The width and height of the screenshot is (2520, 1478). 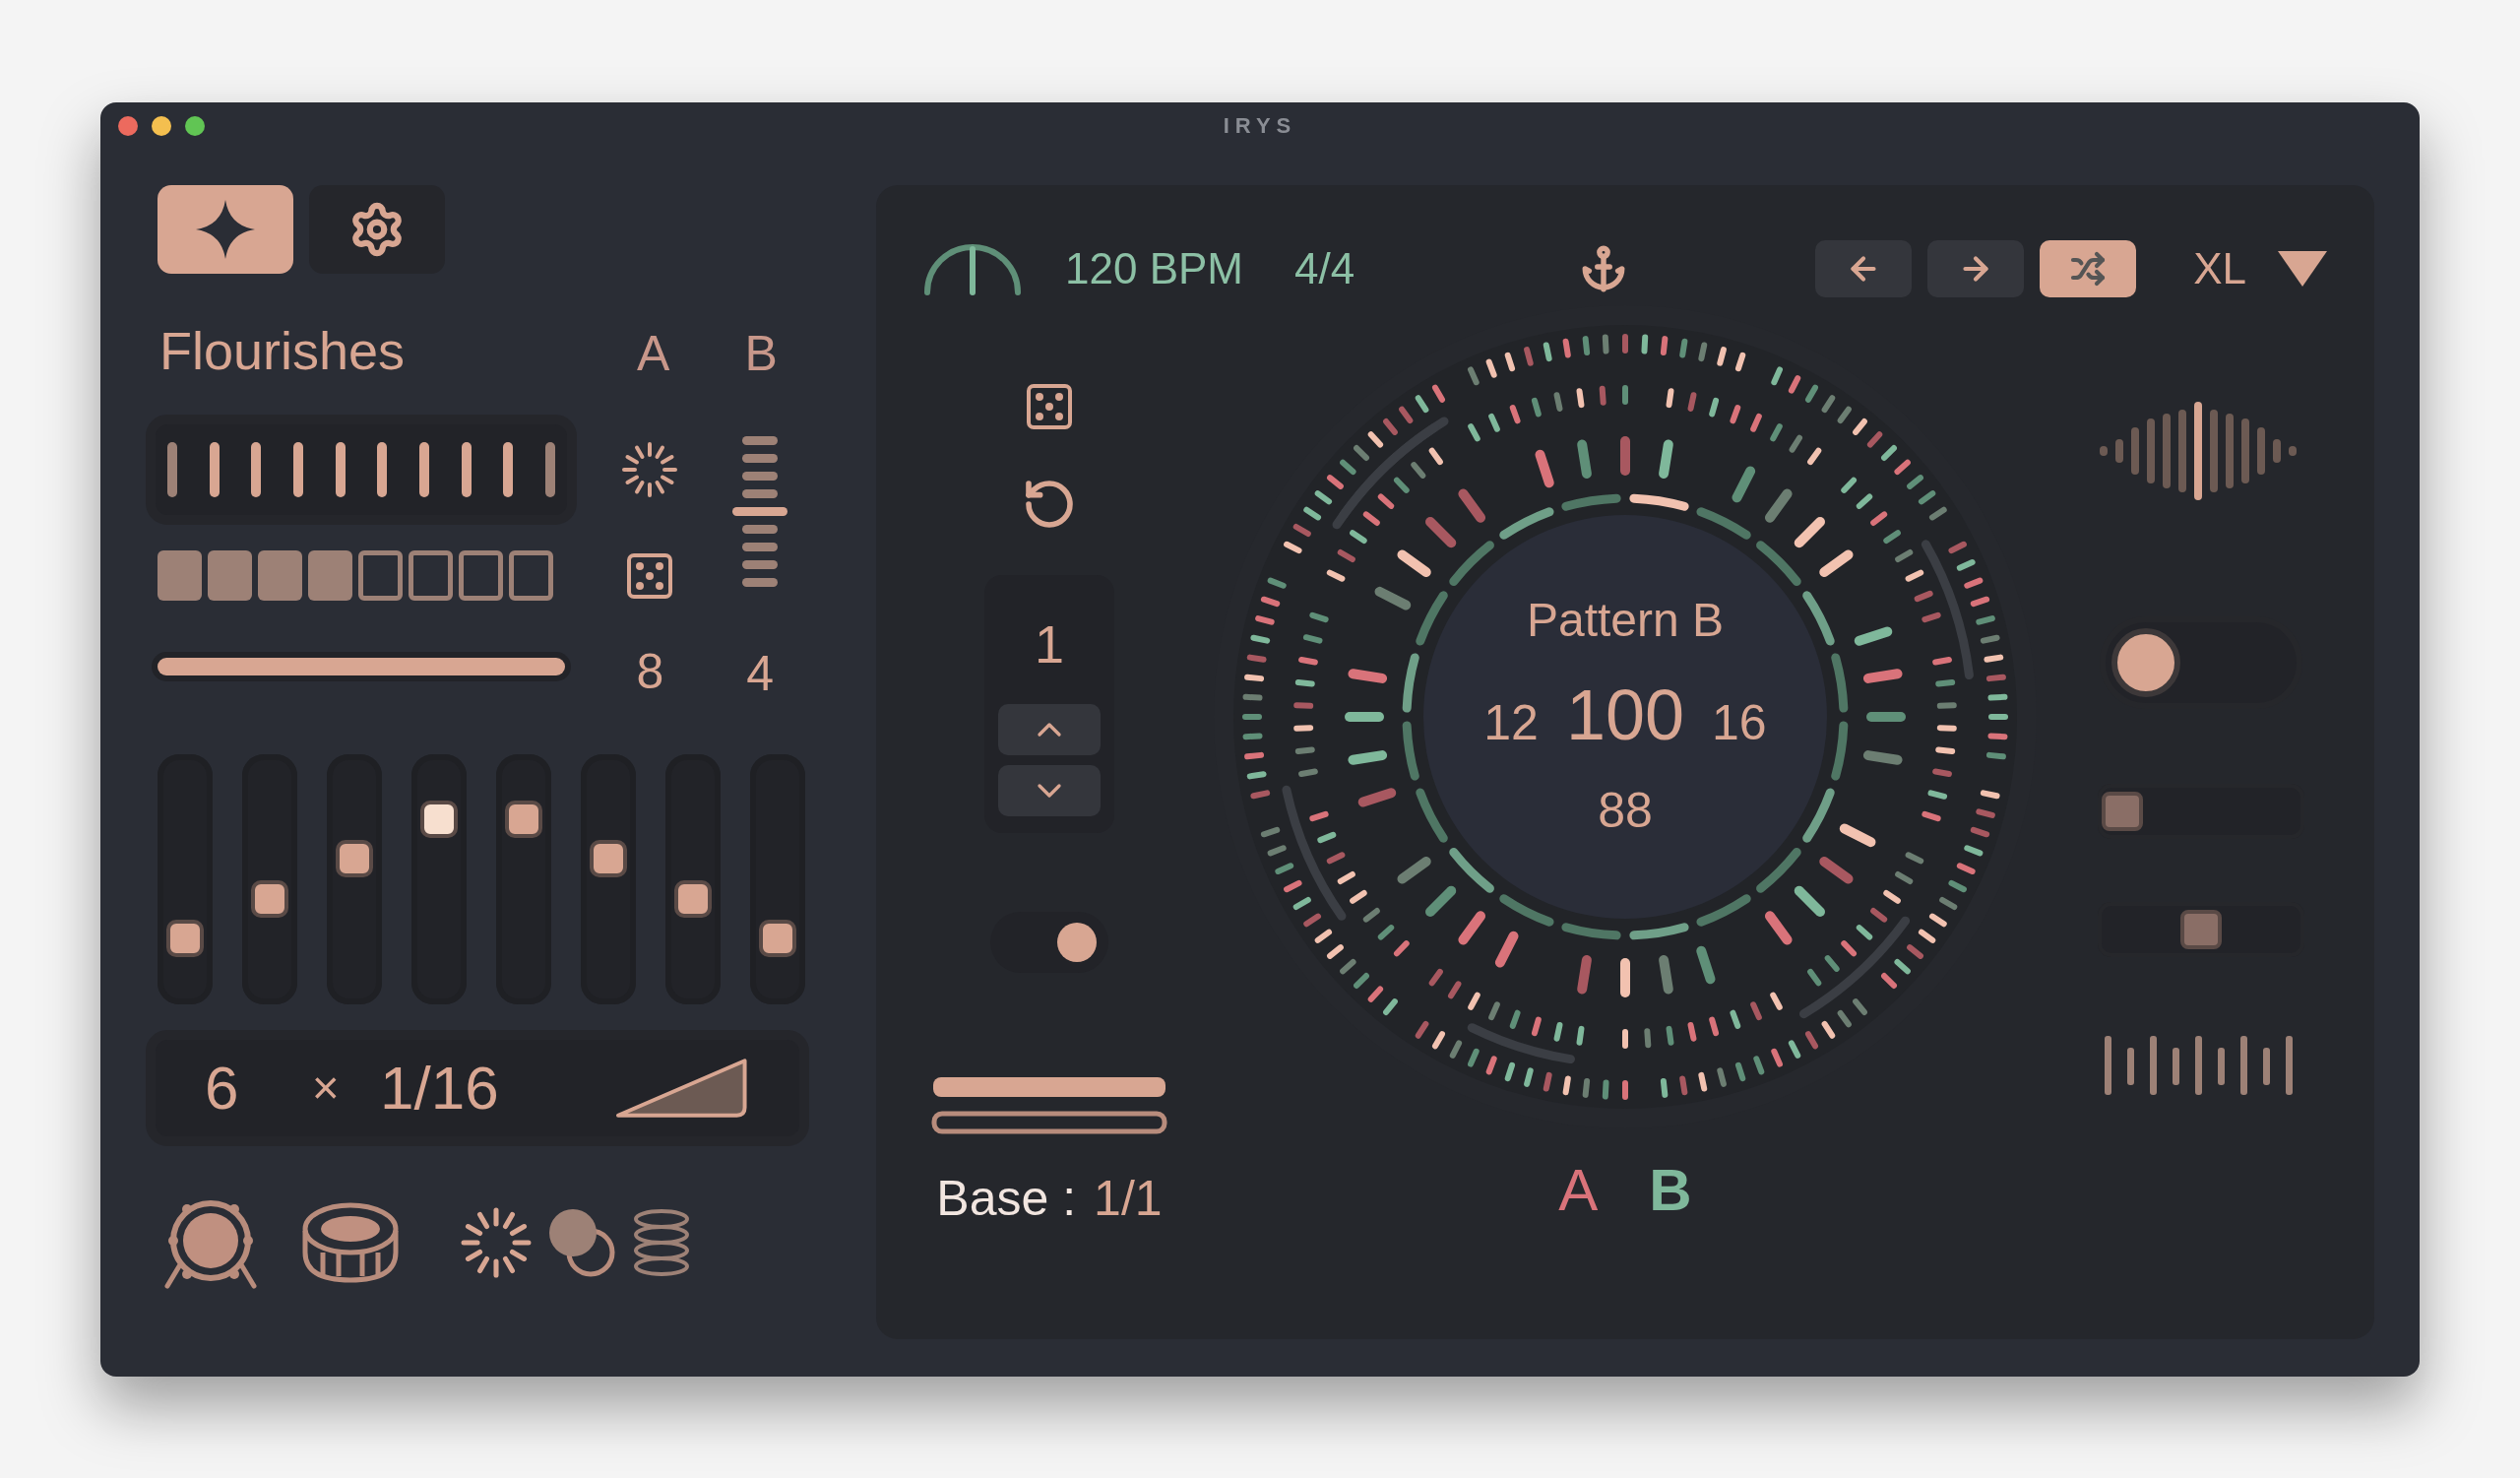 I want to click on rate-count: 6, so click(x=258, y=1087).